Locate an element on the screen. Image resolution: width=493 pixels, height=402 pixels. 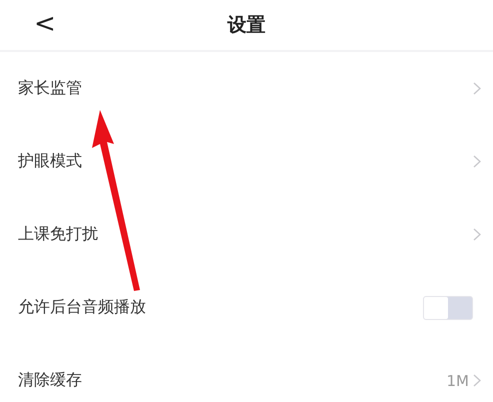
page-title: 设置 is located at coordinates (247, 25).